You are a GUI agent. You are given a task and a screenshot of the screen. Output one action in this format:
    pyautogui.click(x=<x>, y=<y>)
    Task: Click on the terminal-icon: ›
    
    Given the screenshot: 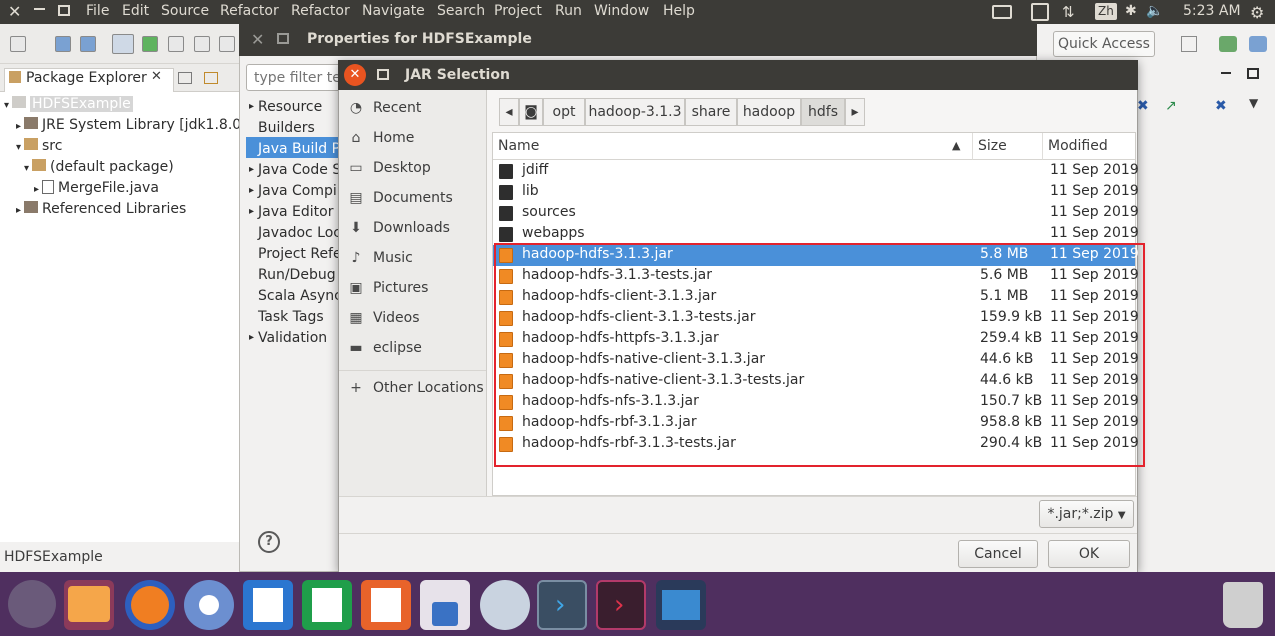 What is the action you would take?
    pyautogui.click(x=621, y=605)
    